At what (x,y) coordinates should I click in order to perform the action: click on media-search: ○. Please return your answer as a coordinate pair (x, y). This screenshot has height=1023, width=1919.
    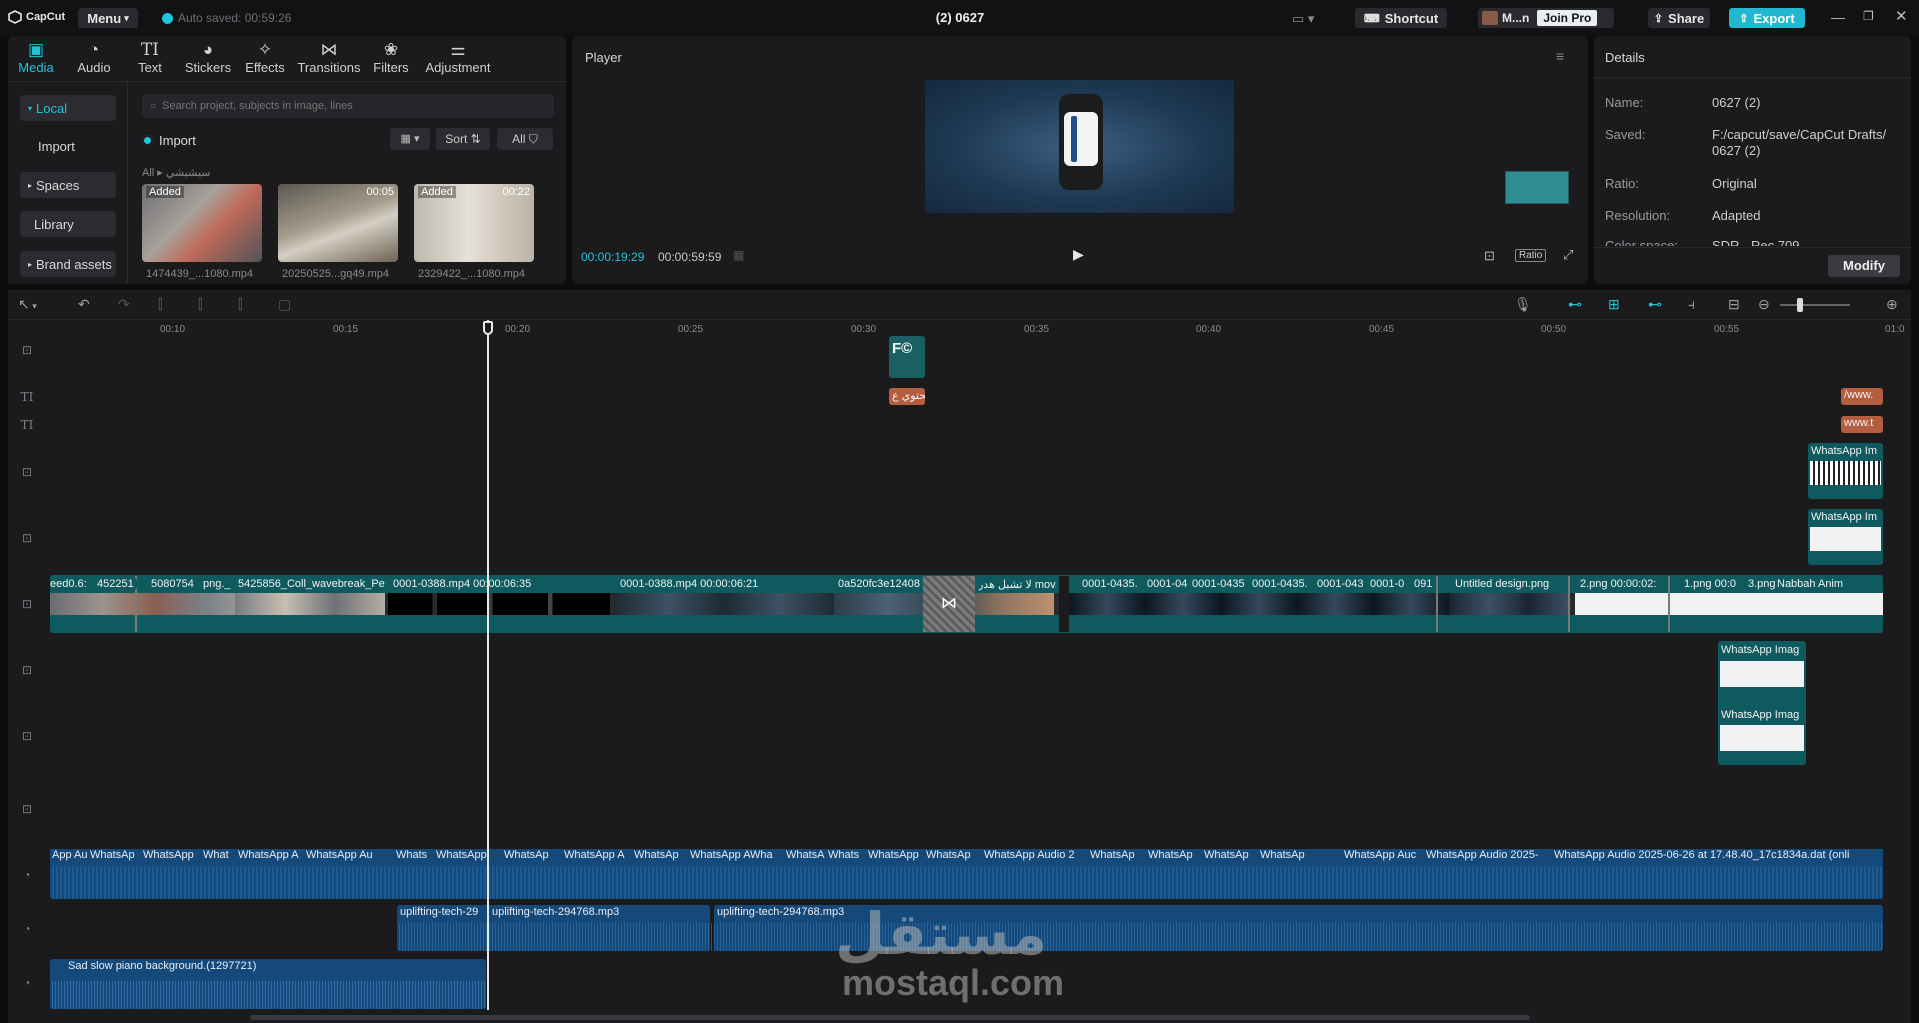
    Looking at the image, I should click on (348, 106).